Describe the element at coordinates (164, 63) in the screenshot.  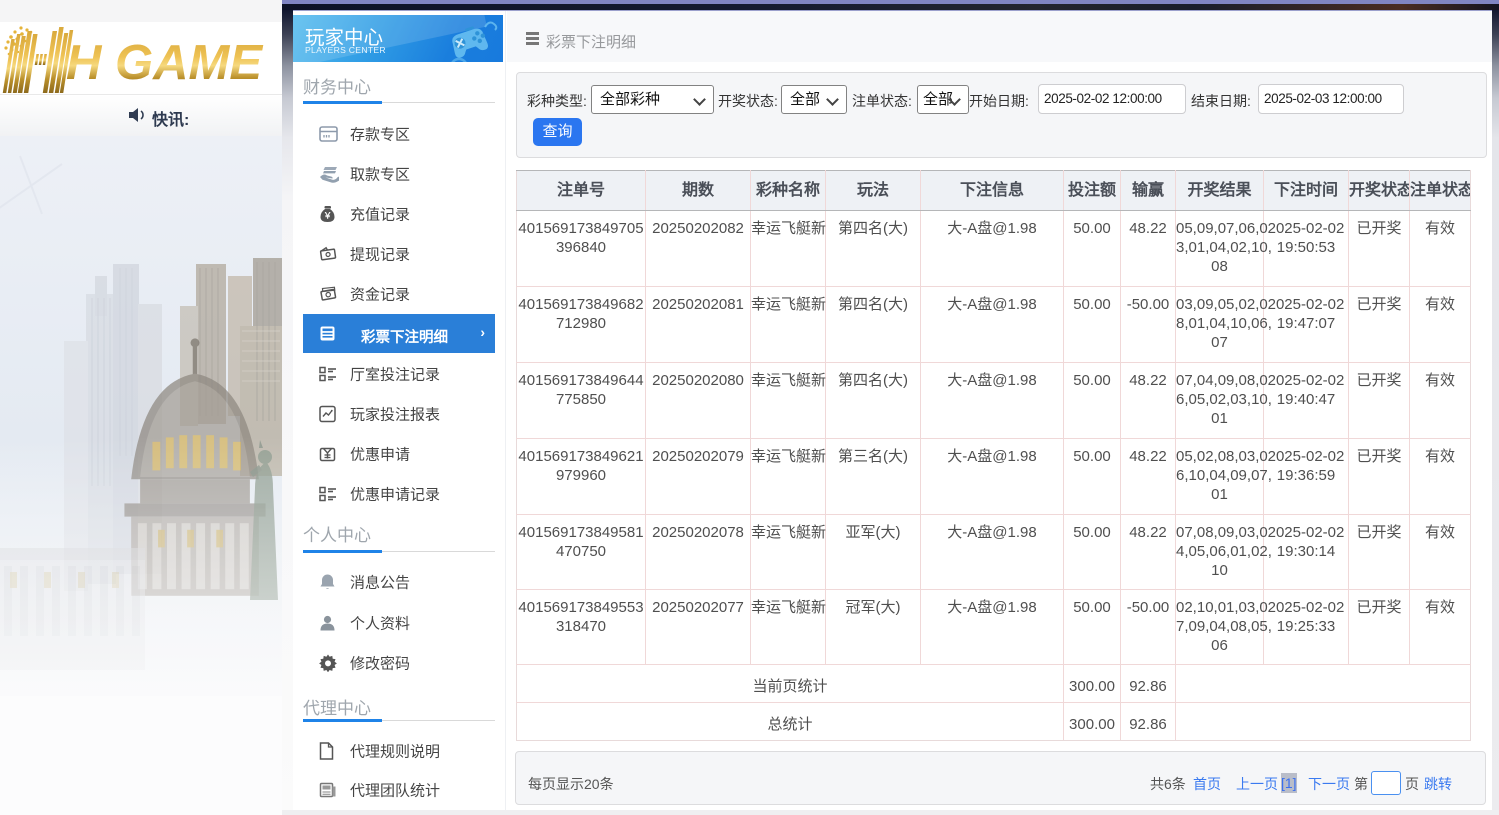
I see `svg-text: H GAME` at that location.